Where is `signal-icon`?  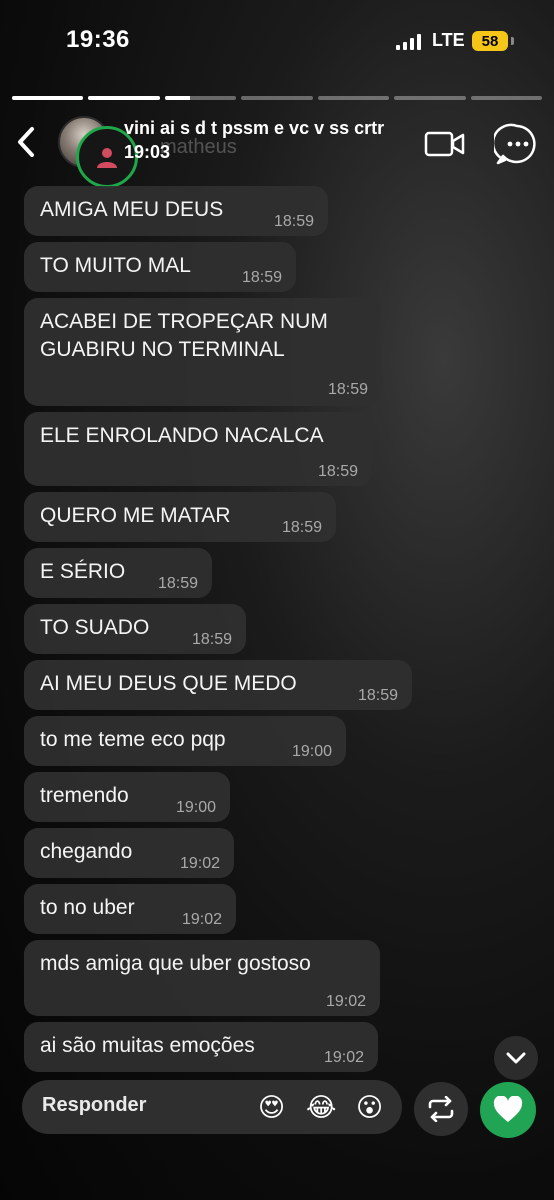
signal-icon is located at coordinates (408, 42).